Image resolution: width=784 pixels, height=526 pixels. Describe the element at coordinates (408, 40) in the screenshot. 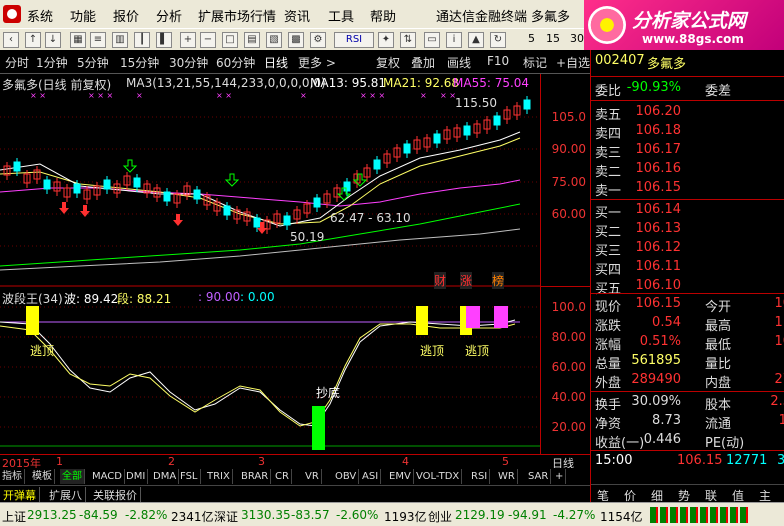

I see `sort-icon: ⇅` at that location.